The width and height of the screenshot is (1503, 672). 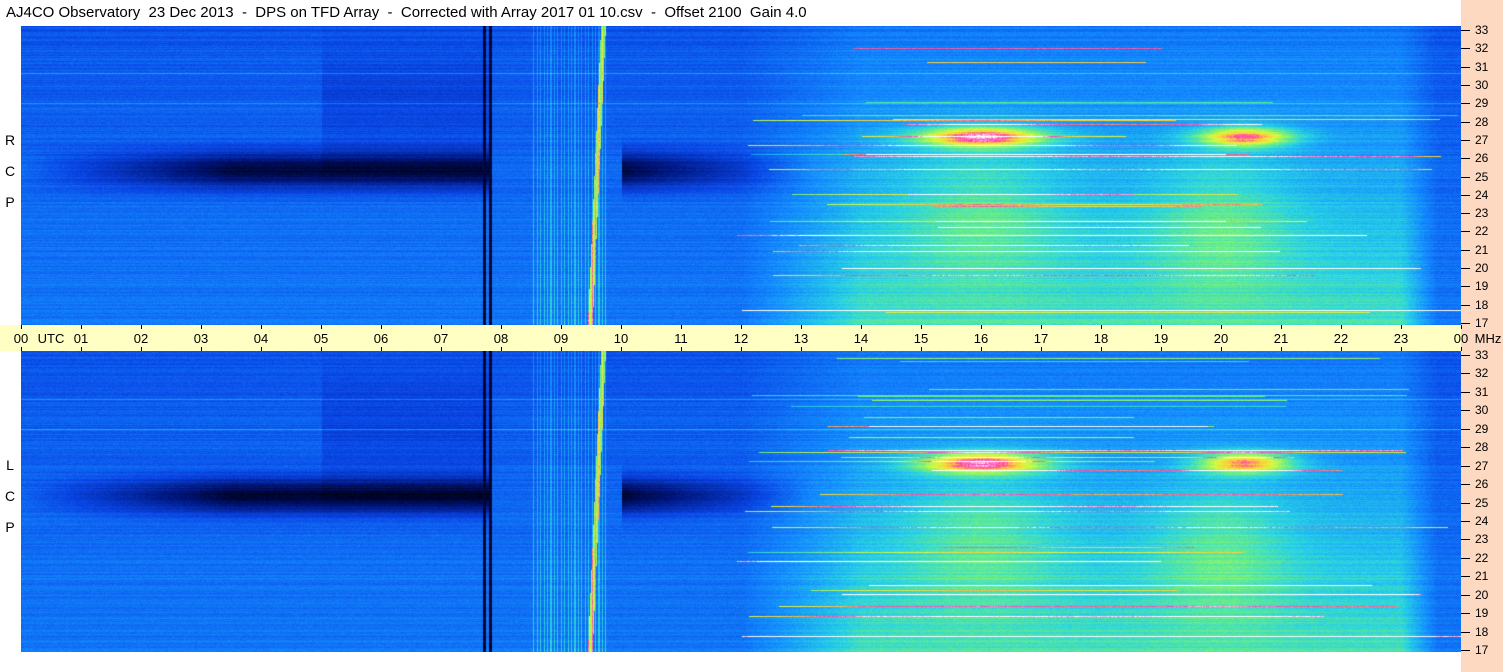 What do you see at coordinates (1482, 213) in the screenshot?
I see `freq-tick-label: 23` at bounding box center [1482, 213].